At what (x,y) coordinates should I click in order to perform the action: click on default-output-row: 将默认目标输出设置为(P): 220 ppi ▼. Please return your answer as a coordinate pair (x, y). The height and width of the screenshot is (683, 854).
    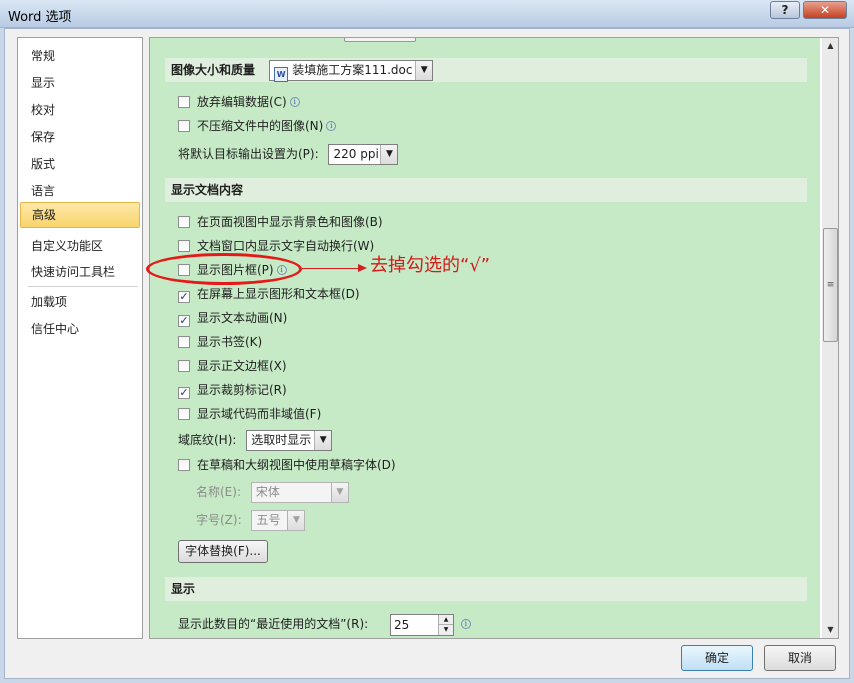
    Looking at the image, I should click on (288, 154).